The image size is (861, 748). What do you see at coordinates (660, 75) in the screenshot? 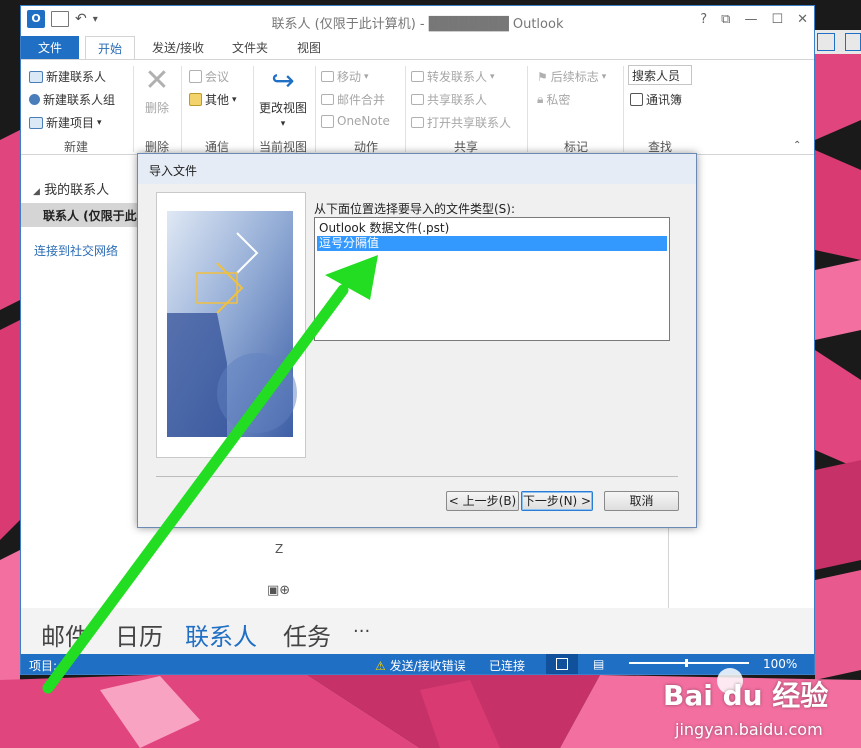
I see `search-people-input: 搜索人员` at bounding box center [660, 75].